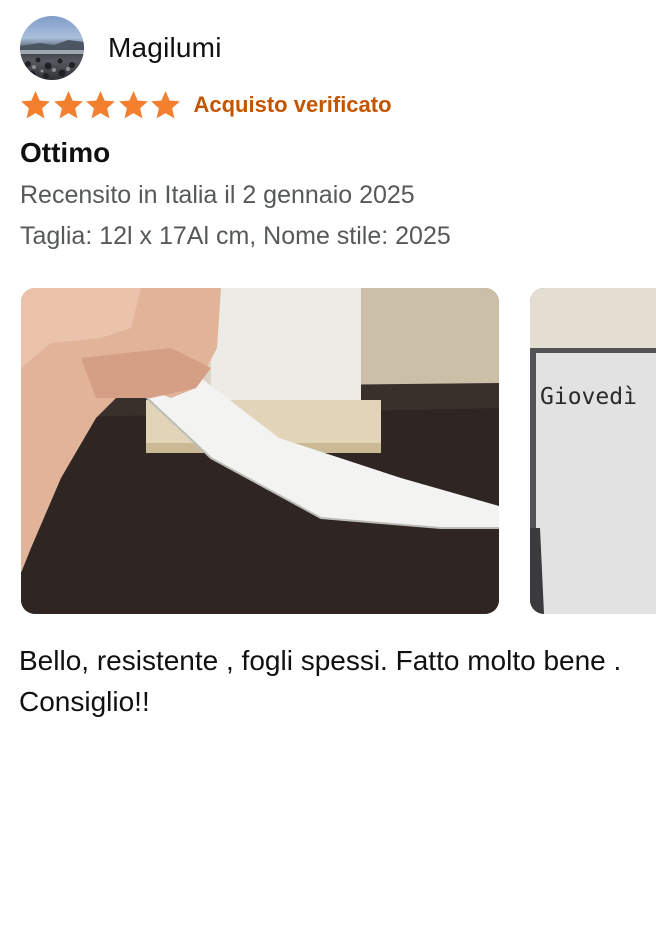  I want to click on beach-photo-avatar-icon, so click(52, 59).